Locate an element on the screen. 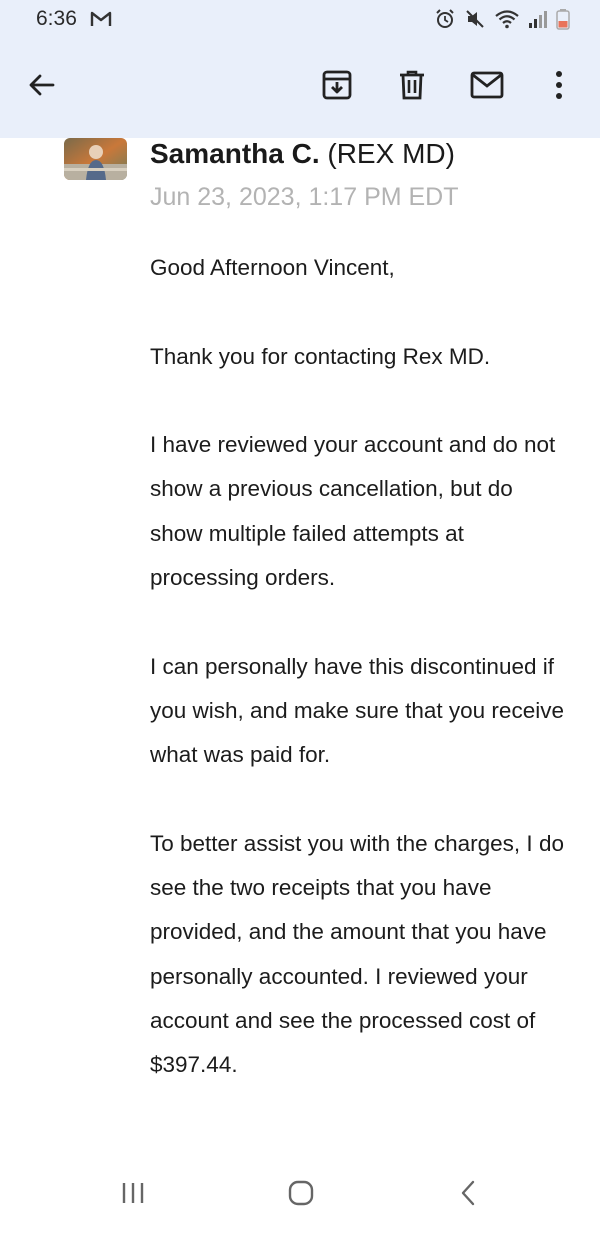 The image size is (600, 1233). alarm-icon is located at coordinates (445, 21).